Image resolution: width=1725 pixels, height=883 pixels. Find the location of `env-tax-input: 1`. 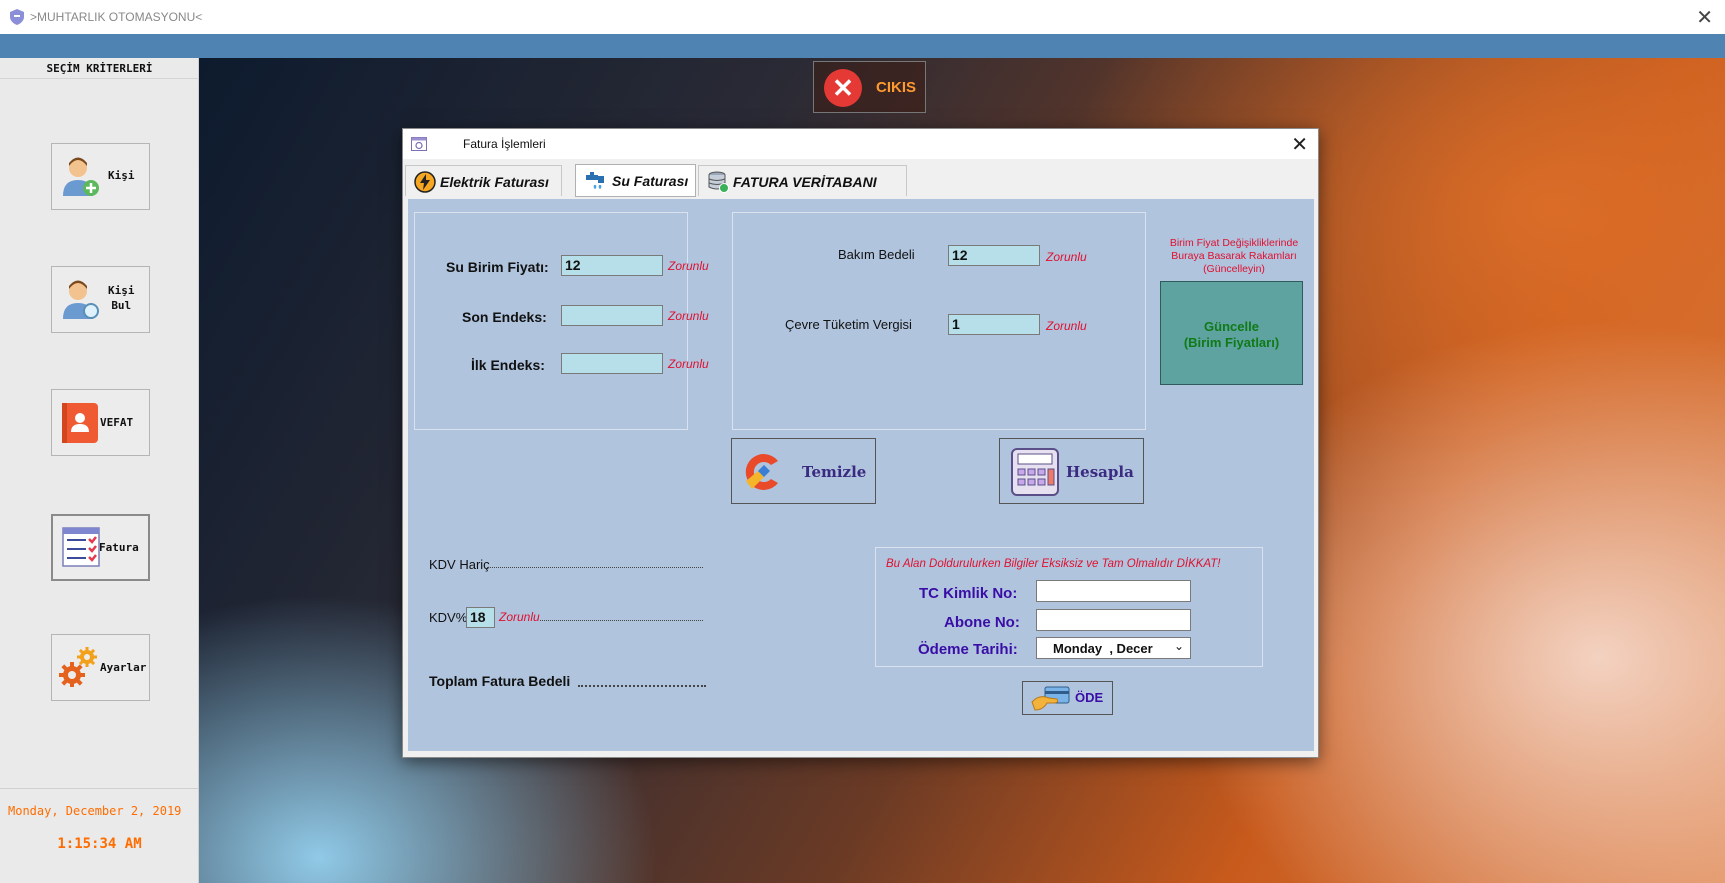

env-tax-input: 1 is located at coordinates (994, 324).